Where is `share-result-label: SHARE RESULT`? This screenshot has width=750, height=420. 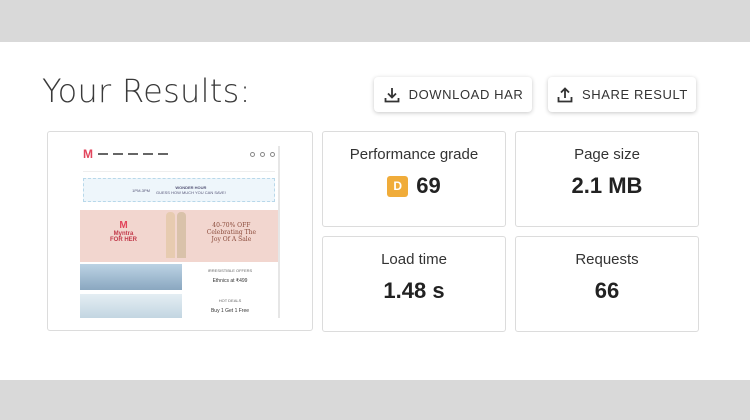
share-result-label: SHARE RESULT is located at coordinates (635, 94).